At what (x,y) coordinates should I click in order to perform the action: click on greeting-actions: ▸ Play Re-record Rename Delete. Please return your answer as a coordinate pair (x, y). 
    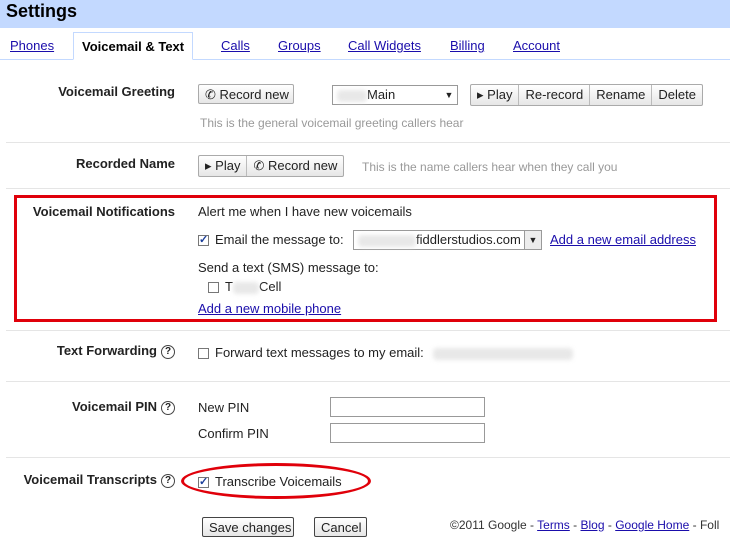
    Looking at the image, I should click on (586, 95).